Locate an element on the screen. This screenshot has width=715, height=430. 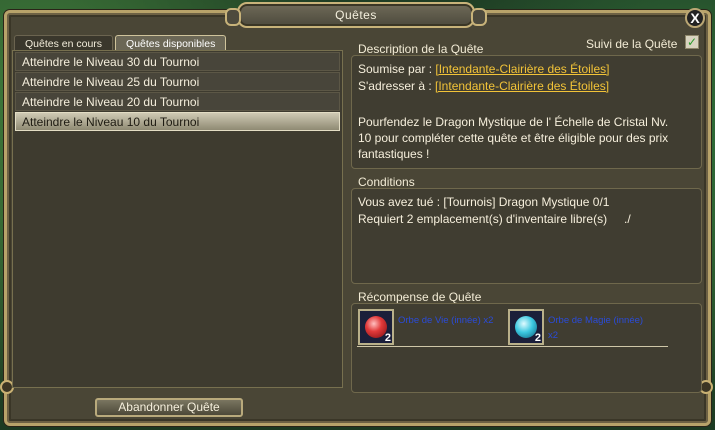
quest-list-item: Atteindre le Niveau 20 du Tournoi is located at coordinates (177, 101).